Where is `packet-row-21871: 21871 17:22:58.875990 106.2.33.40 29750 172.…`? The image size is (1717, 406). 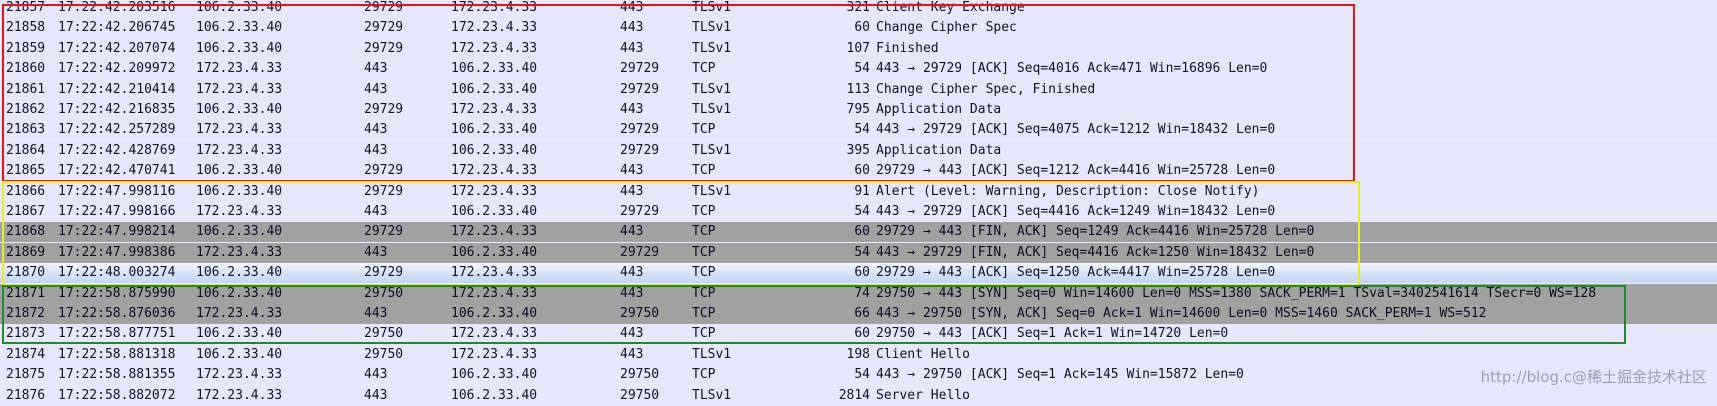
packet-row-21871: 21871 17:22:58.875990 106.2.33.40 29750 172.… is located at coordinates (858, 293).